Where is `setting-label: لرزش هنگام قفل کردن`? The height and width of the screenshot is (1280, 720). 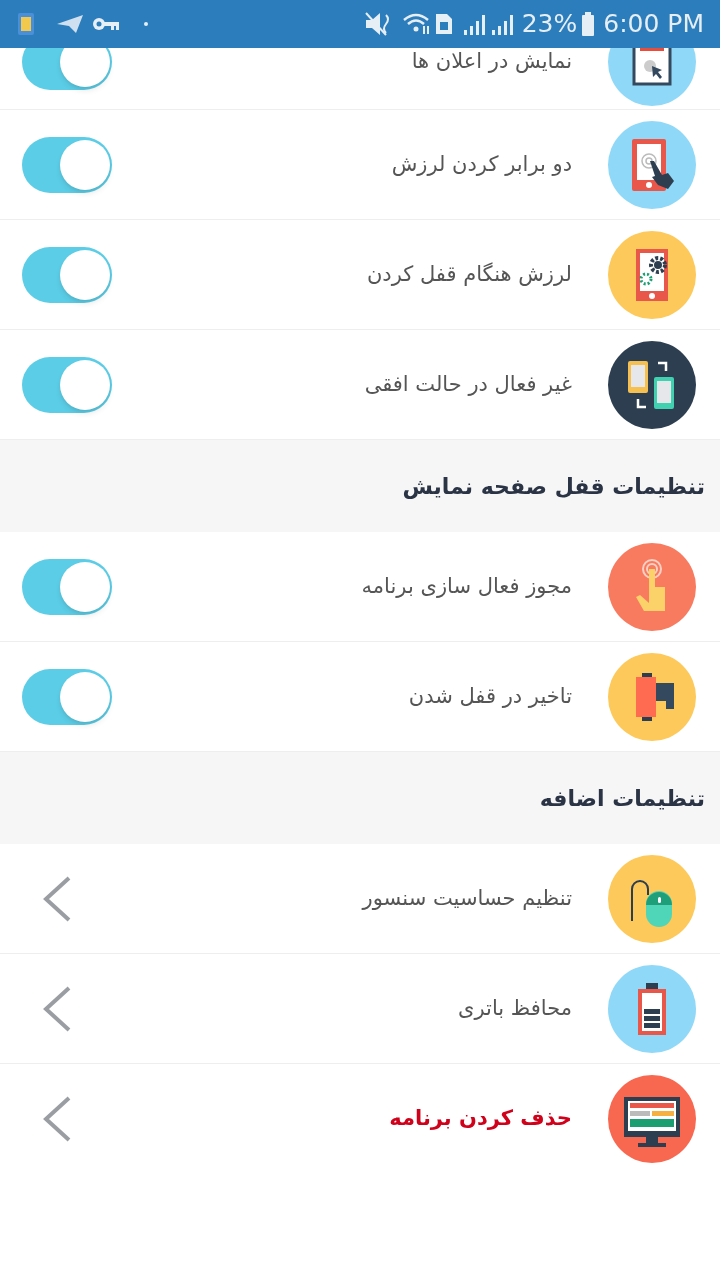 setting-label: لرزش هنگام قفل کردن is located at coordinates (469, 274).